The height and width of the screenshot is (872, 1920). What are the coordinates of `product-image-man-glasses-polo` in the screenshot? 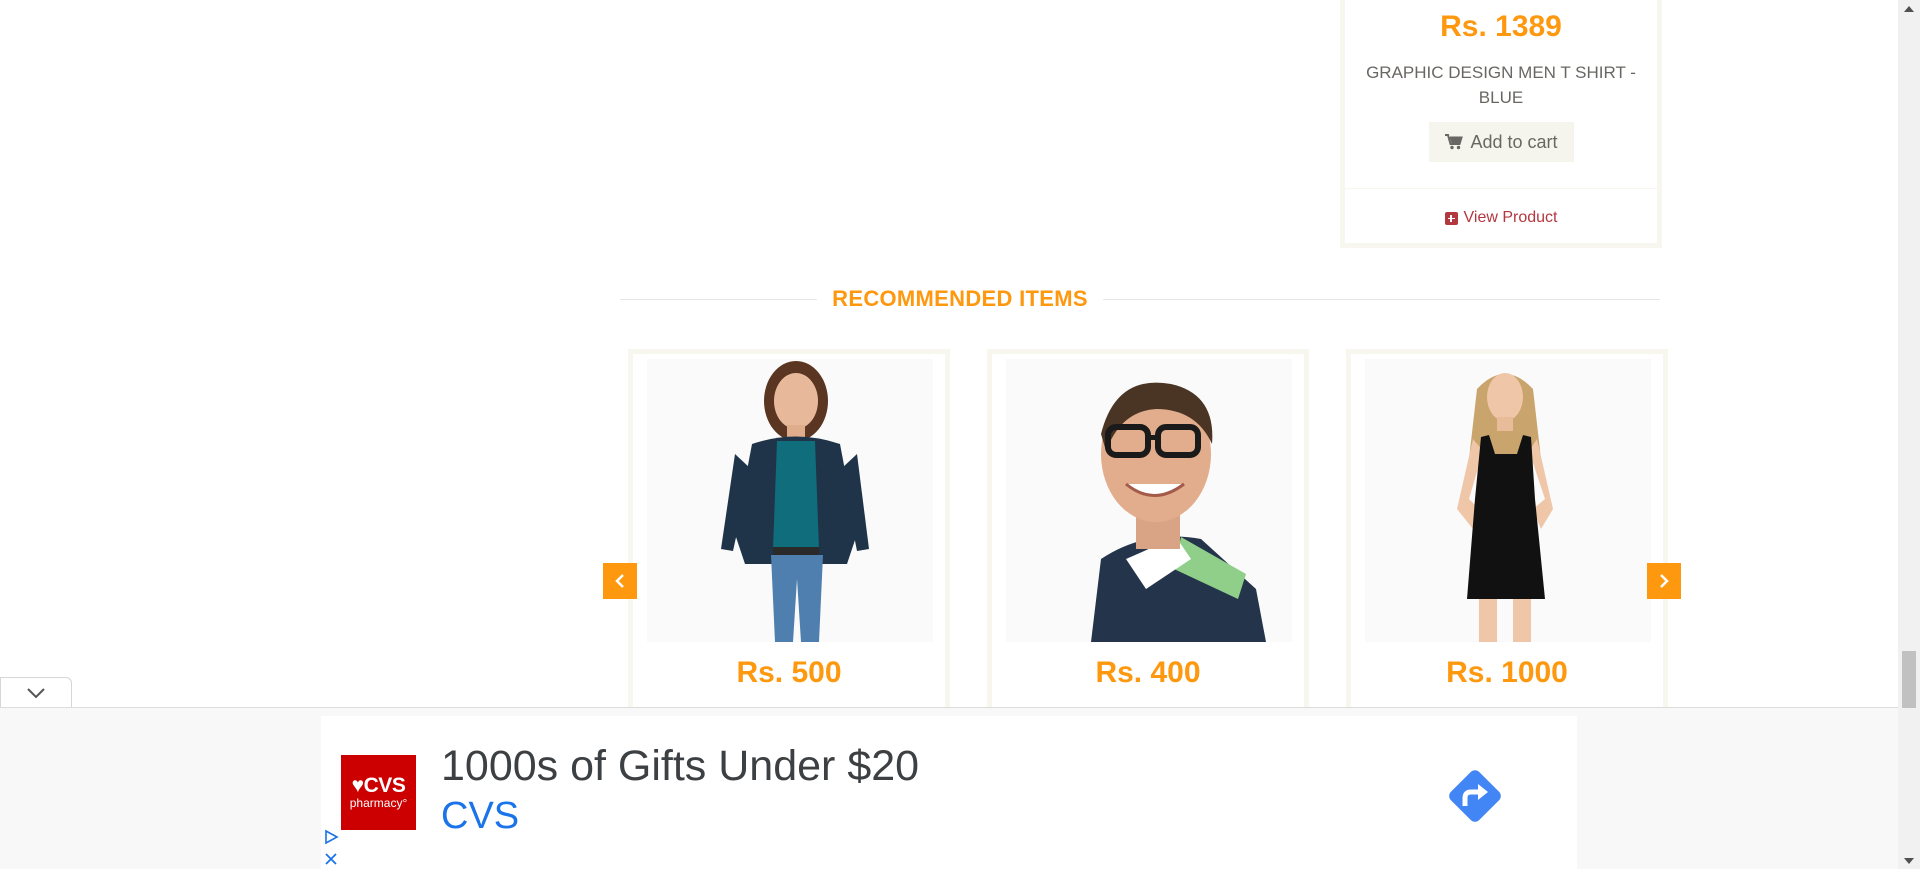 It's located at (1149, 500).